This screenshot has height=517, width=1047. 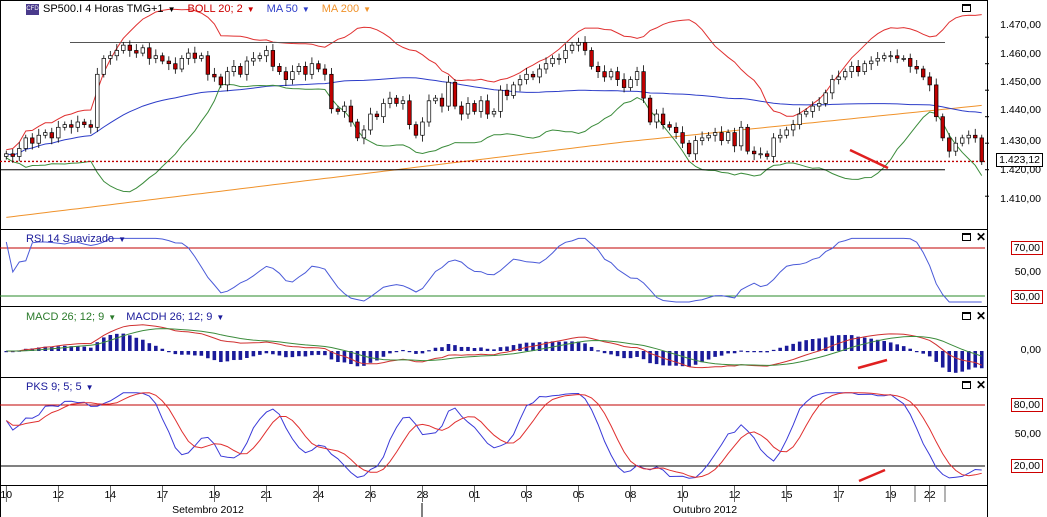 I want to click on boll-label: BOLL 20; 2, so click(x=214, y=9).